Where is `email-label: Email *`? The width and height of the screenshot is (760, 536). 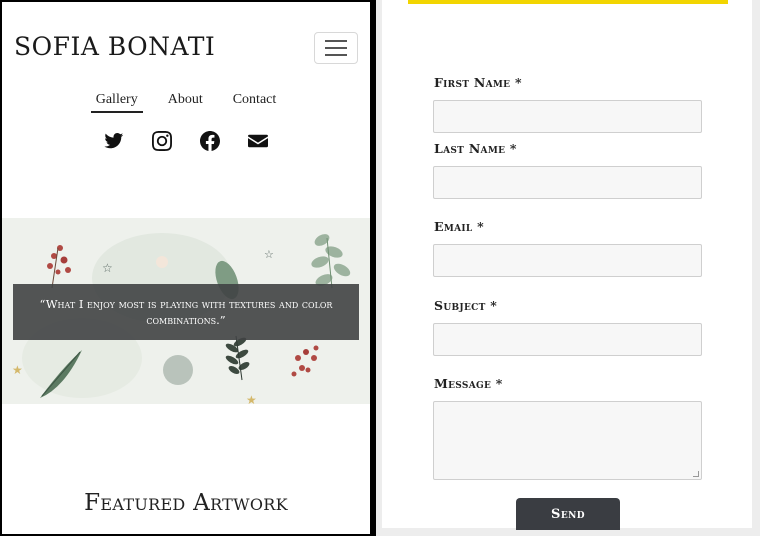
email-label: Email * is located at coordinates (459, 226).